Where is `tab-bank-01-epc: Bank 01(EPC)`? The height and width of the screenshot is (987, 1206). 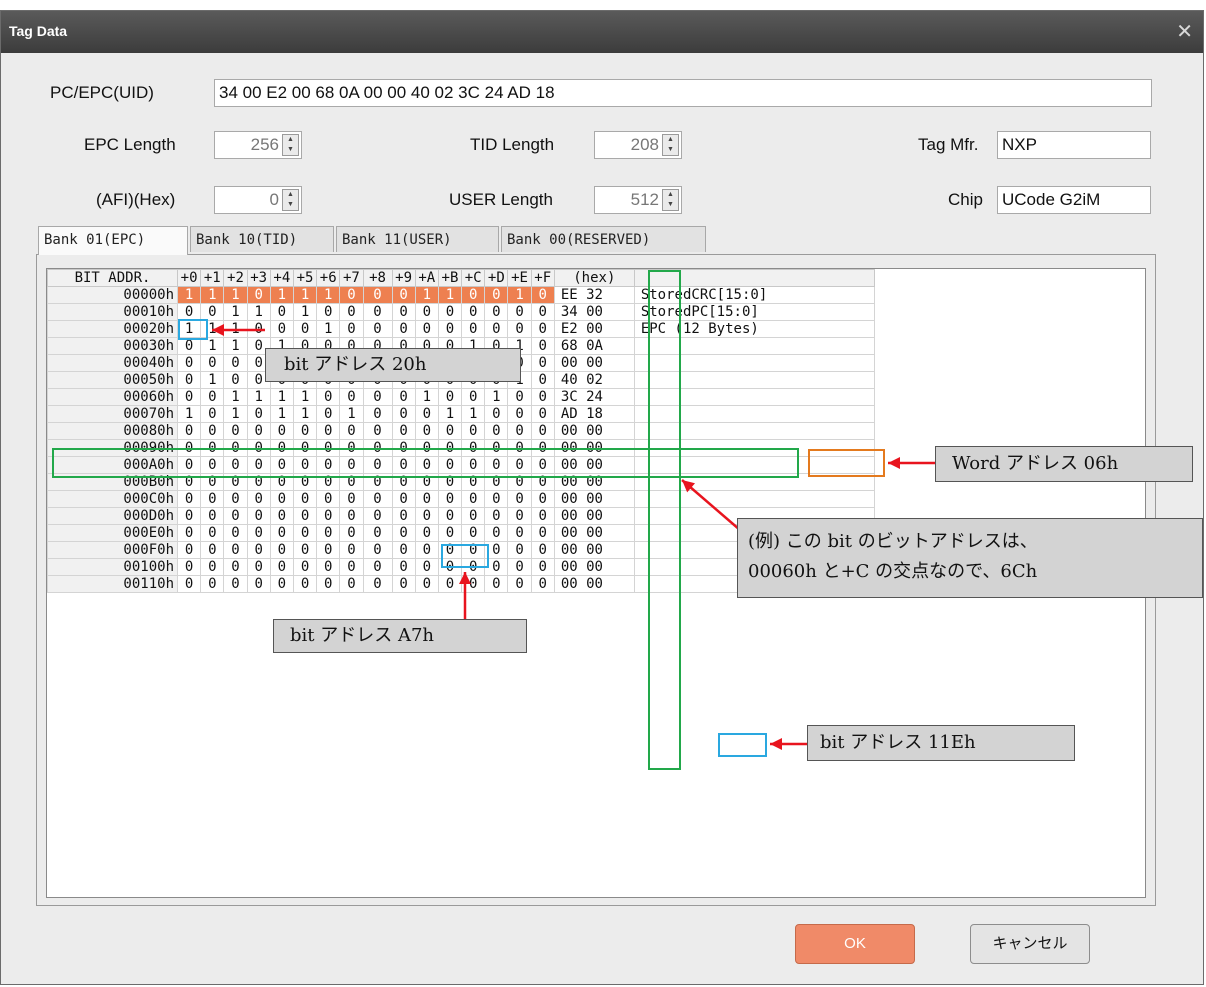
tab-bank-01-epc: Bank 01(EPC) is located at coordinates (113, 240).